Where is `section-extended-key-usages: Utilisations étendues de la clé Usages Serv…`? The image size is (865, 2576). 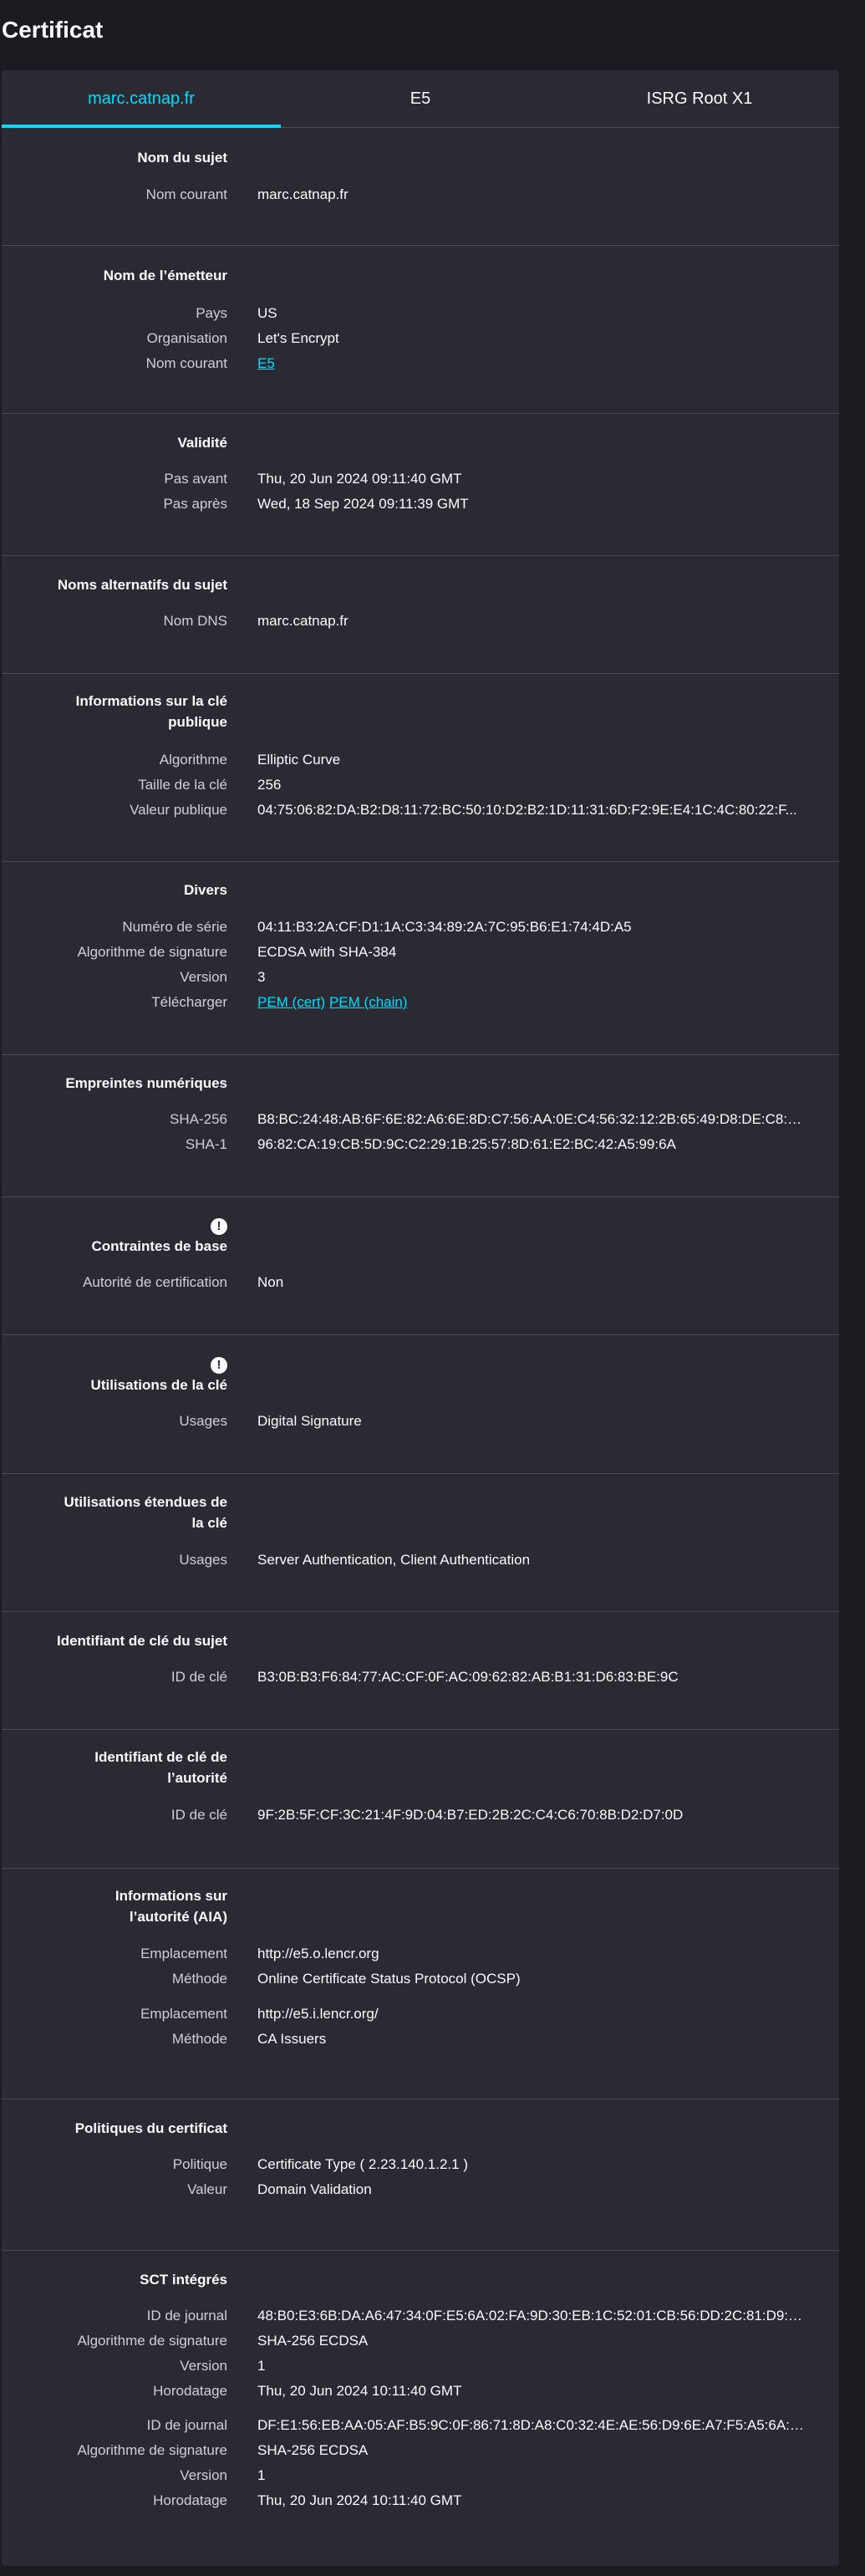 section-extended-key-usages: Utilisations étendues de la clé Usages Serv… is located at coordinates (421, 1542).